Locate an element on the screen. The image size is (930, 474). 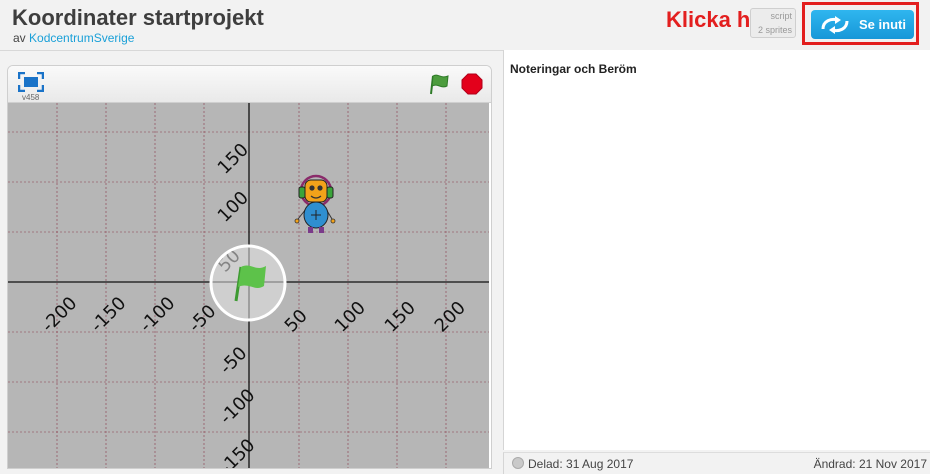
green-flag-icon is located at coordinates (440, 84).